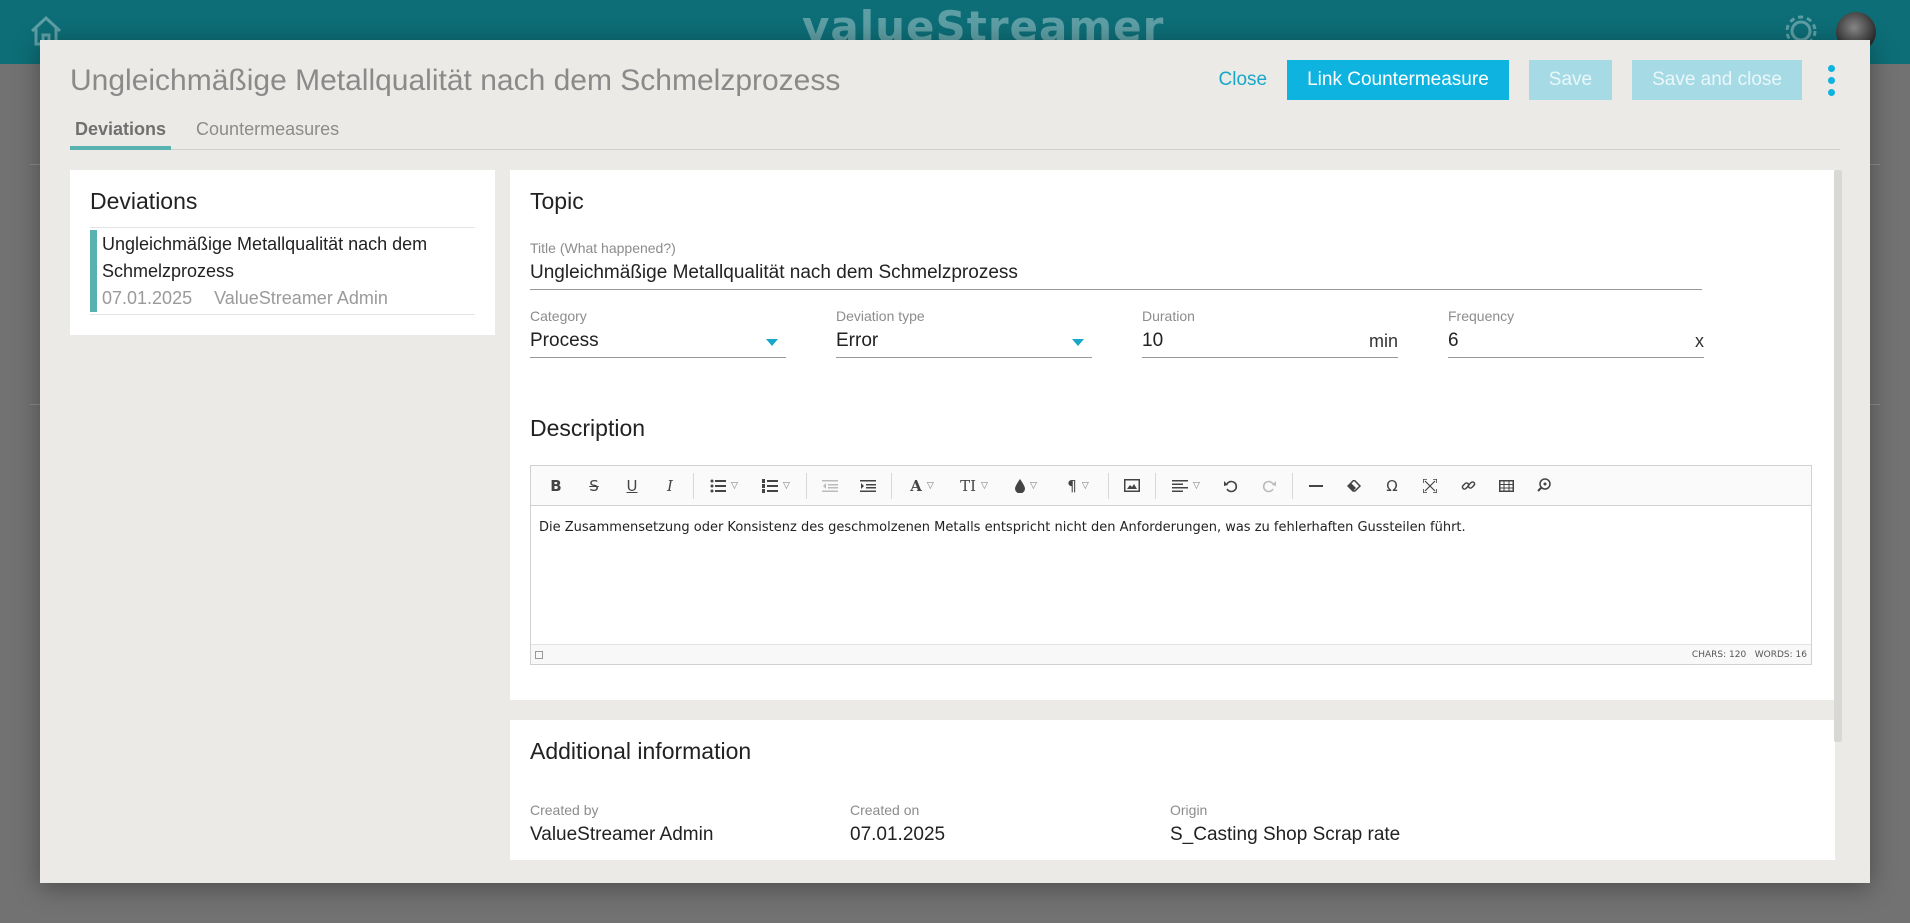  What do you see at coordinates (1780, 654) in the screenshot?
I see `word-count: WORDS: 16` at bounding box center [1780, 654].